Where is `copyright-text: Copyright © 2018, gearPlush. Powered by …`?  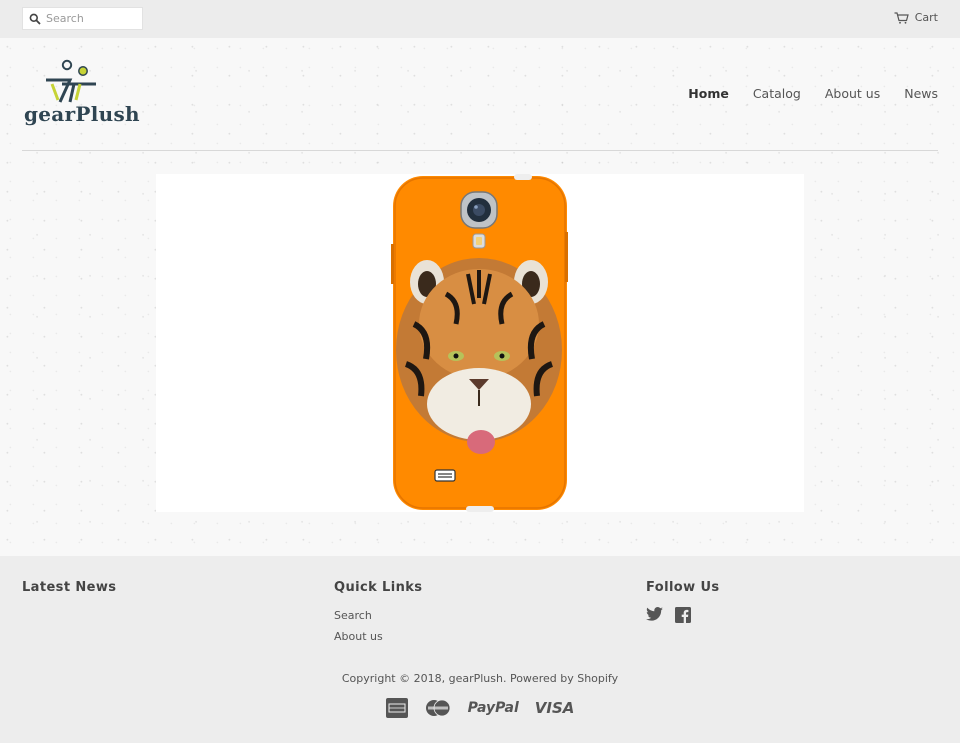
copyright-text: Copyright © 2018, gearPlush. Powered by … is located at coordinates (480, 678).